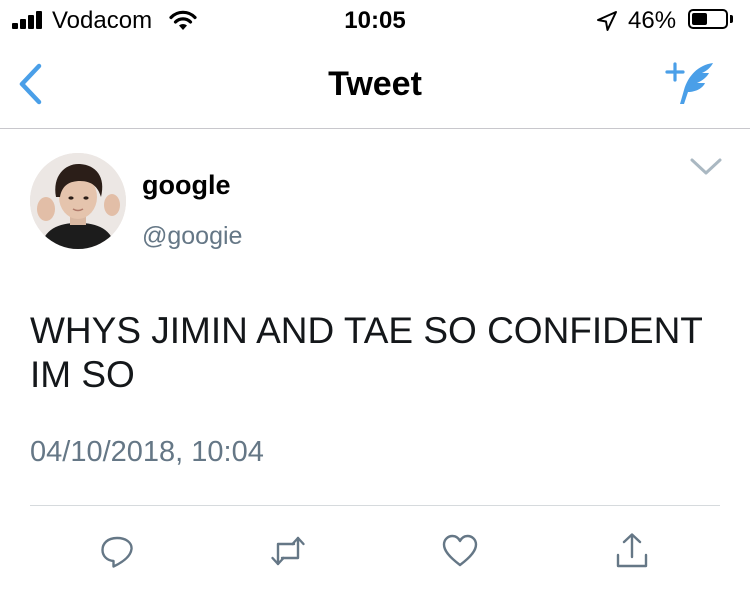  I want to click on avatar-photo, so click(78, 201).